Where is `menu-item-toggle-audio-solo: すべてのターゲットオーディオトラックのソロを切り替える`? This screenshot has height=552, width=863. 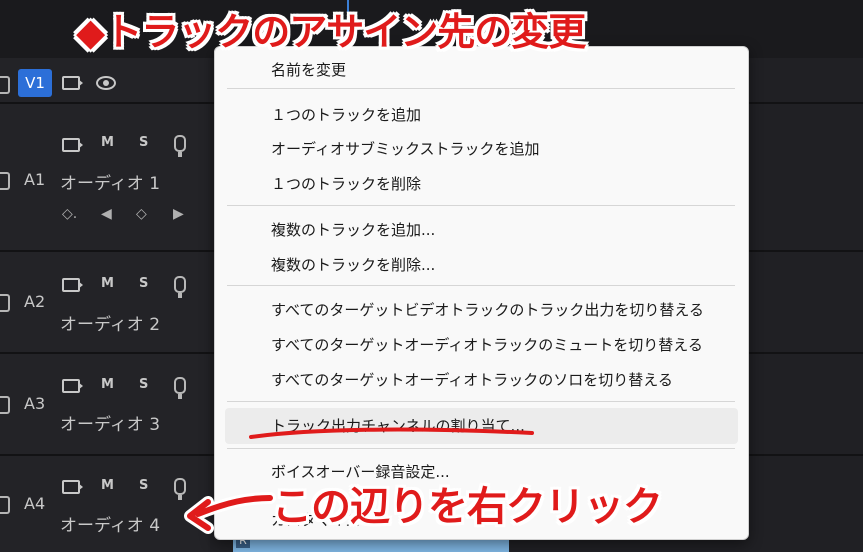 menu-item-toggle-audio-solo: すべてのターゲットオーディオトラックのソロを切り替える is located at coordinates (472, 379).